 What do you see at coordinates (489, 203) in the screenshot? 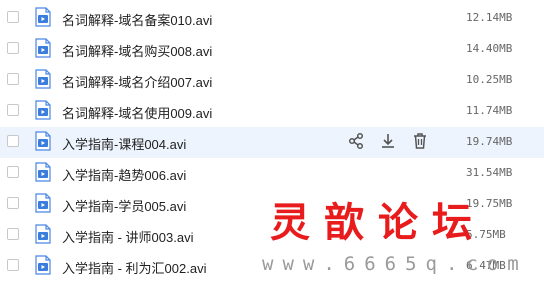
I see `file-size: 19.75MB` at bounding box center [489, 203].